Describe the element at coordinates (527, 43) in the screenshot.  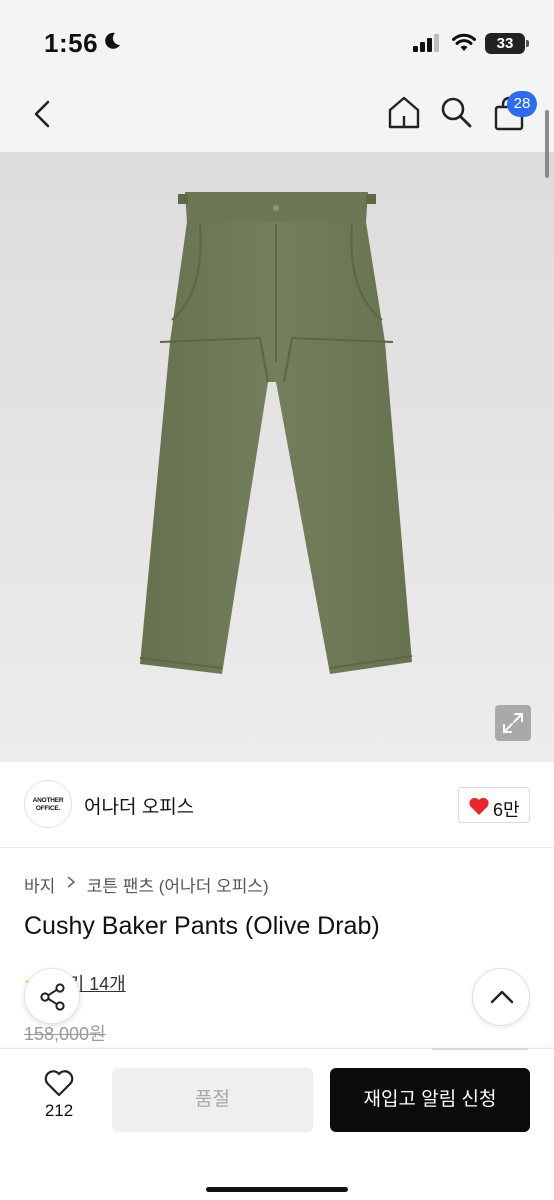
I see `battery-cap` at that location.